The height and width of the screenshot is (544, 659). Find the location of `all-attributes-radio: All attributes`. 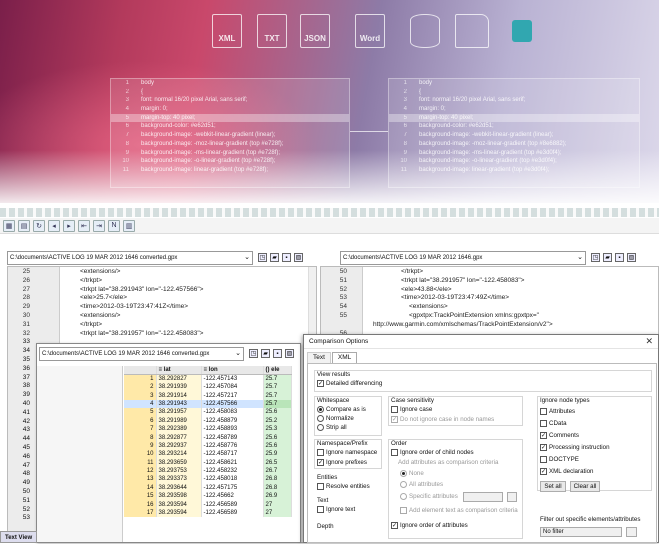

all-attributes-radio: All attributes is located at coordinates (421, 484).